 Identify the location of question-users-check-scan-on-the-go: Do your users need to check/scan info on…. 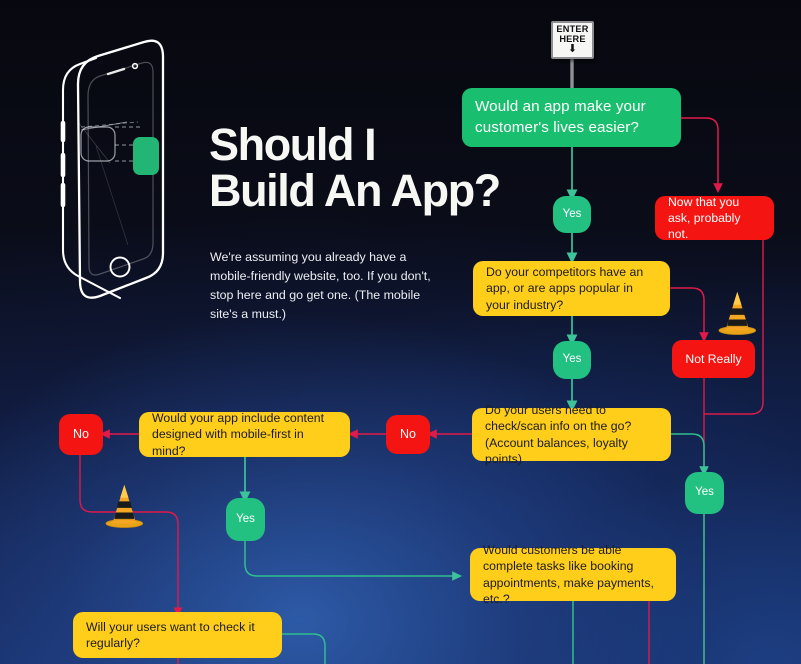
(571, 434).